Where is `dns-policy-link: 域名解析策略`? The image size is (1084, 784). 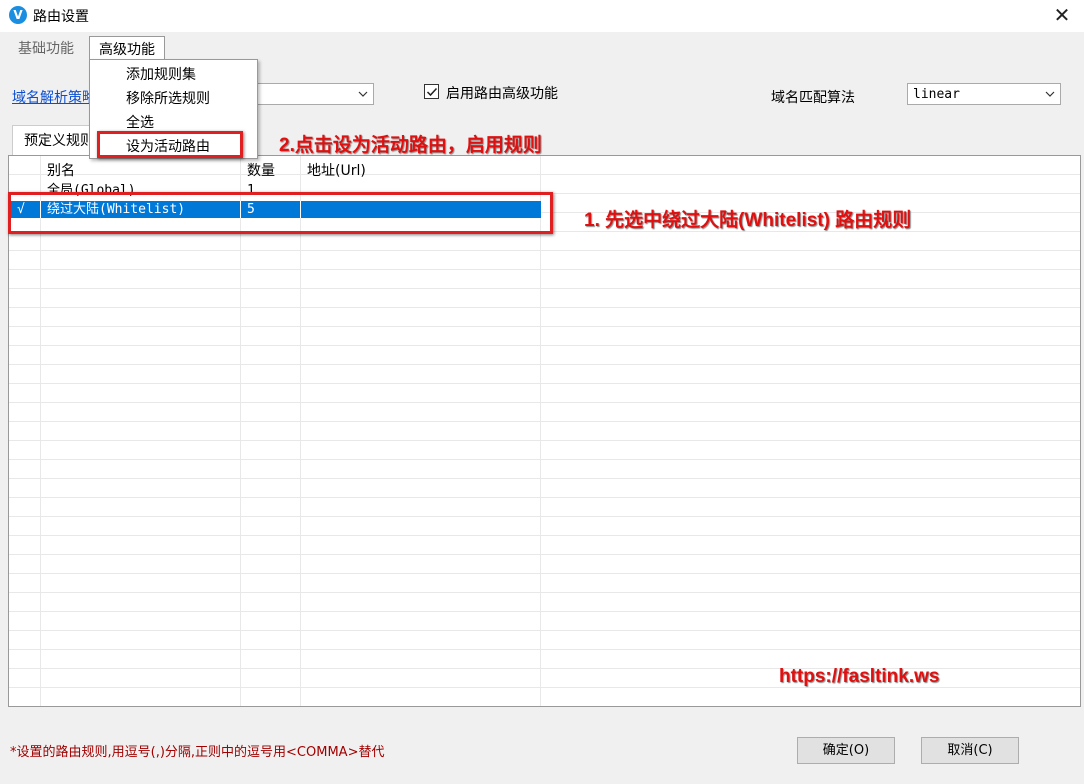 dns-policy-link: 域名解析策略 is located at coordinates (54, 97).